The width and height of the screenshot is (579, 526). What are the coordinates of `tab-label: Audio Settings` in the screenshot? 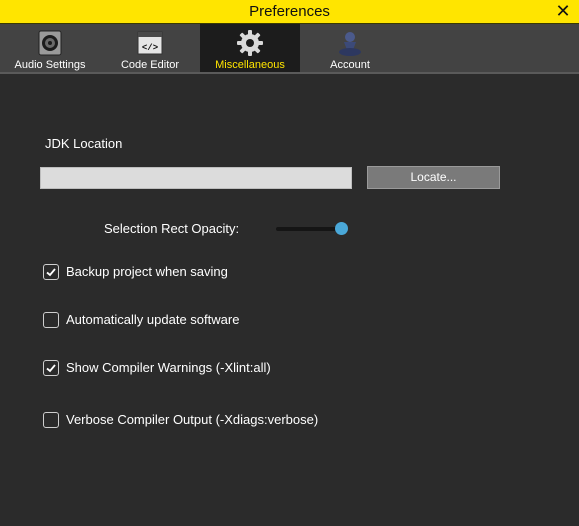 It's located at (50, 65).